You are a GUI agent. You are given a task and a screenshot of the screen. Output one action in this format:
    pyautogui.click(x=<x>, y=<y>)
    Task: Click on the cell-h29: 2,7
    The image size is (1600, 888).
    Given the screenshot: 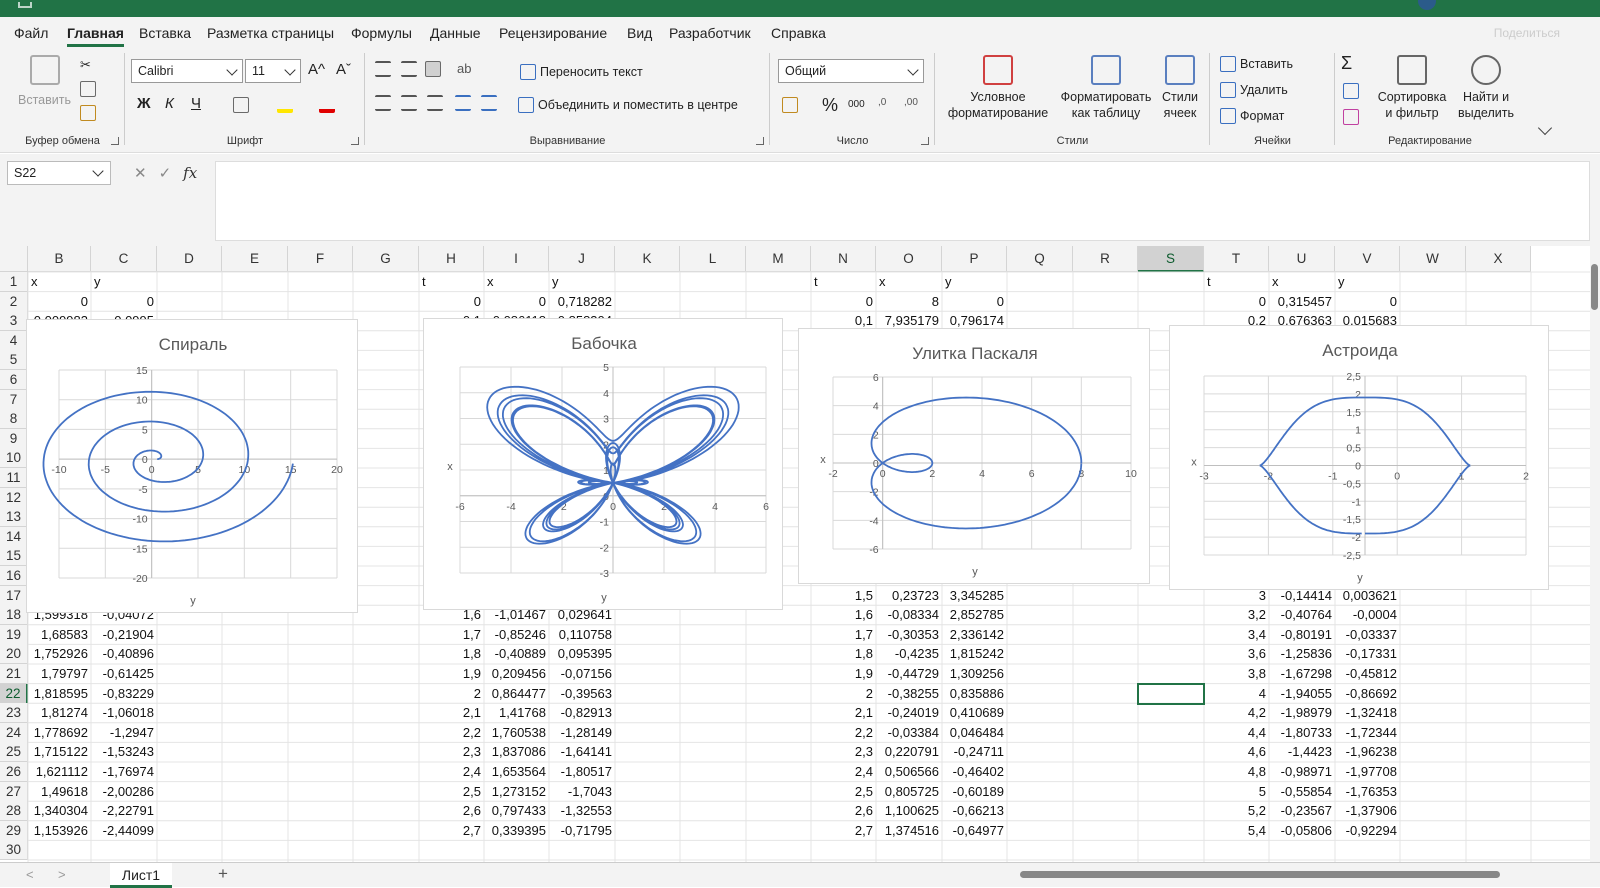 What is the action you would take?
    pyautogui.click(x=451, y=831)
    